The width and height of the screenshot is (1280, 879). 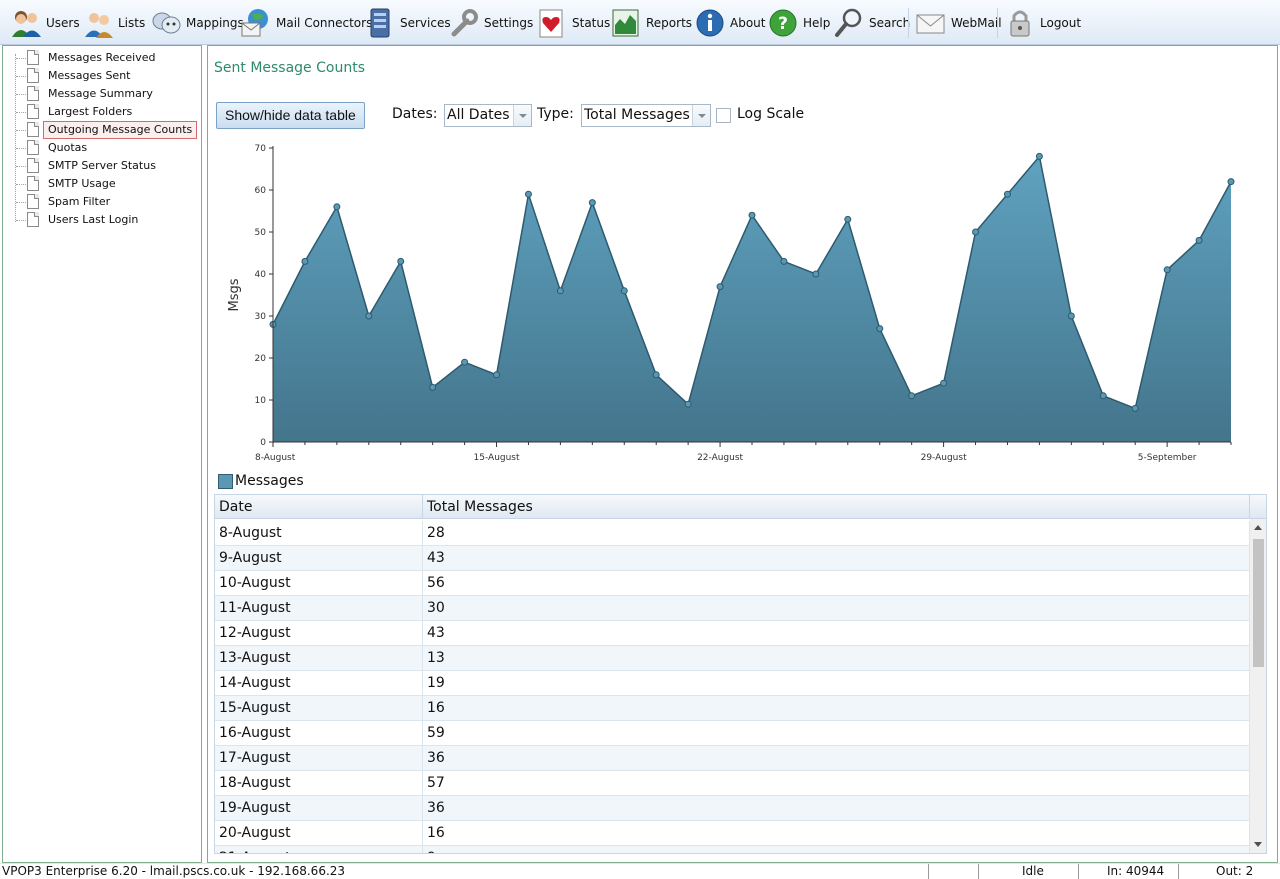 I want to click on toolbar-button-status: Status, so click(x=573, y=23).